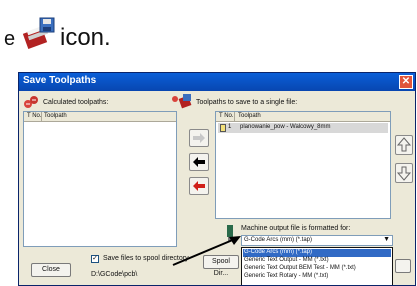  I want to click on move-left-button, so click(199, 162).